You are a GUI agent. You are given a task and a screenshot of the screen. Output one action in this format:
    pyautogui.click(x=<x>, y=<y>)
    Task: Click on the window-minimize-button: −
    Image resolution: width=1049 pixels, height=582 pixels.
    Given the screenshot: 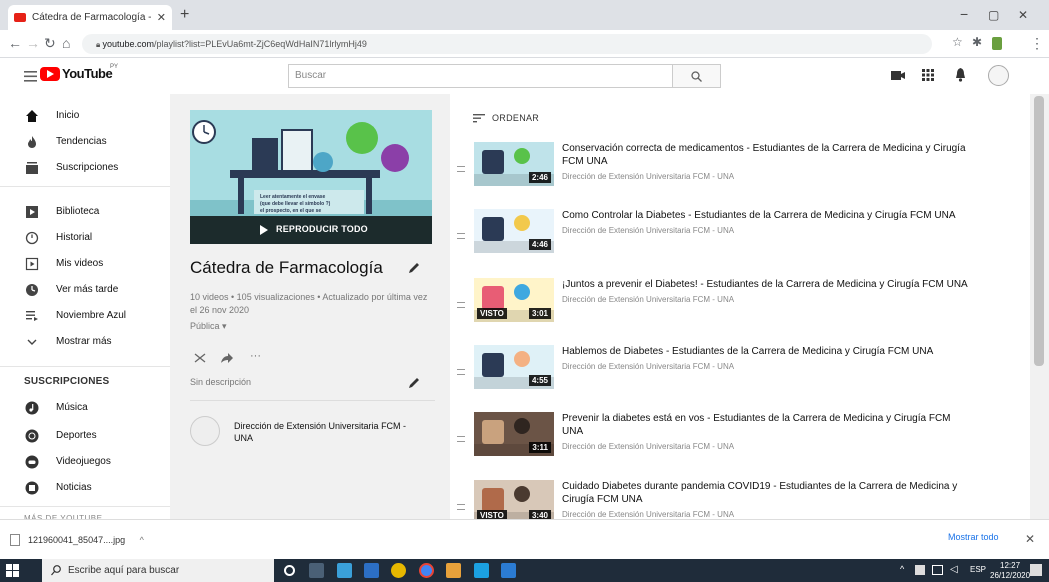 What is the action you would take?
    pyautogui.click(x=964, y=14)
    